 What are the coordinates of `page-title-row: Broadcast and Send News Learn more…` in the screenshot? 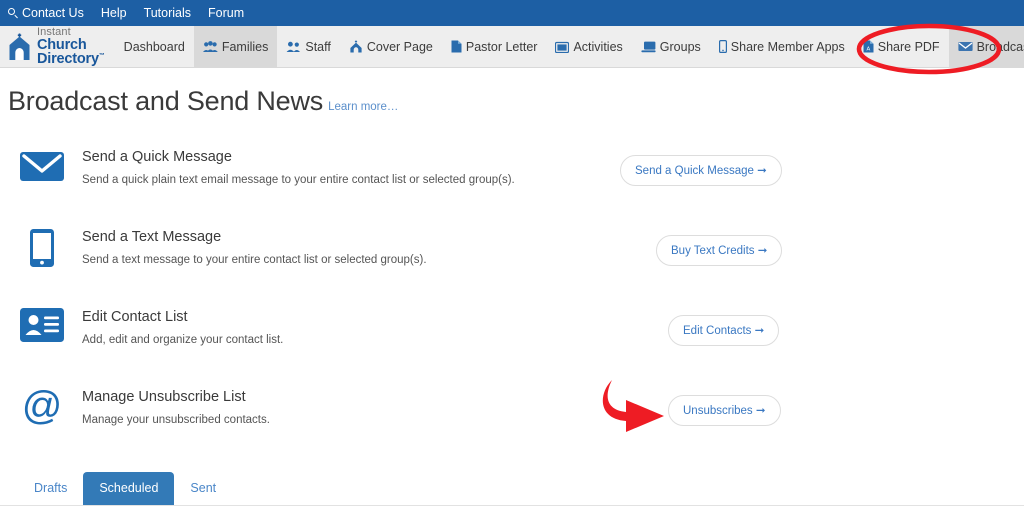 It's located at (516, 101).